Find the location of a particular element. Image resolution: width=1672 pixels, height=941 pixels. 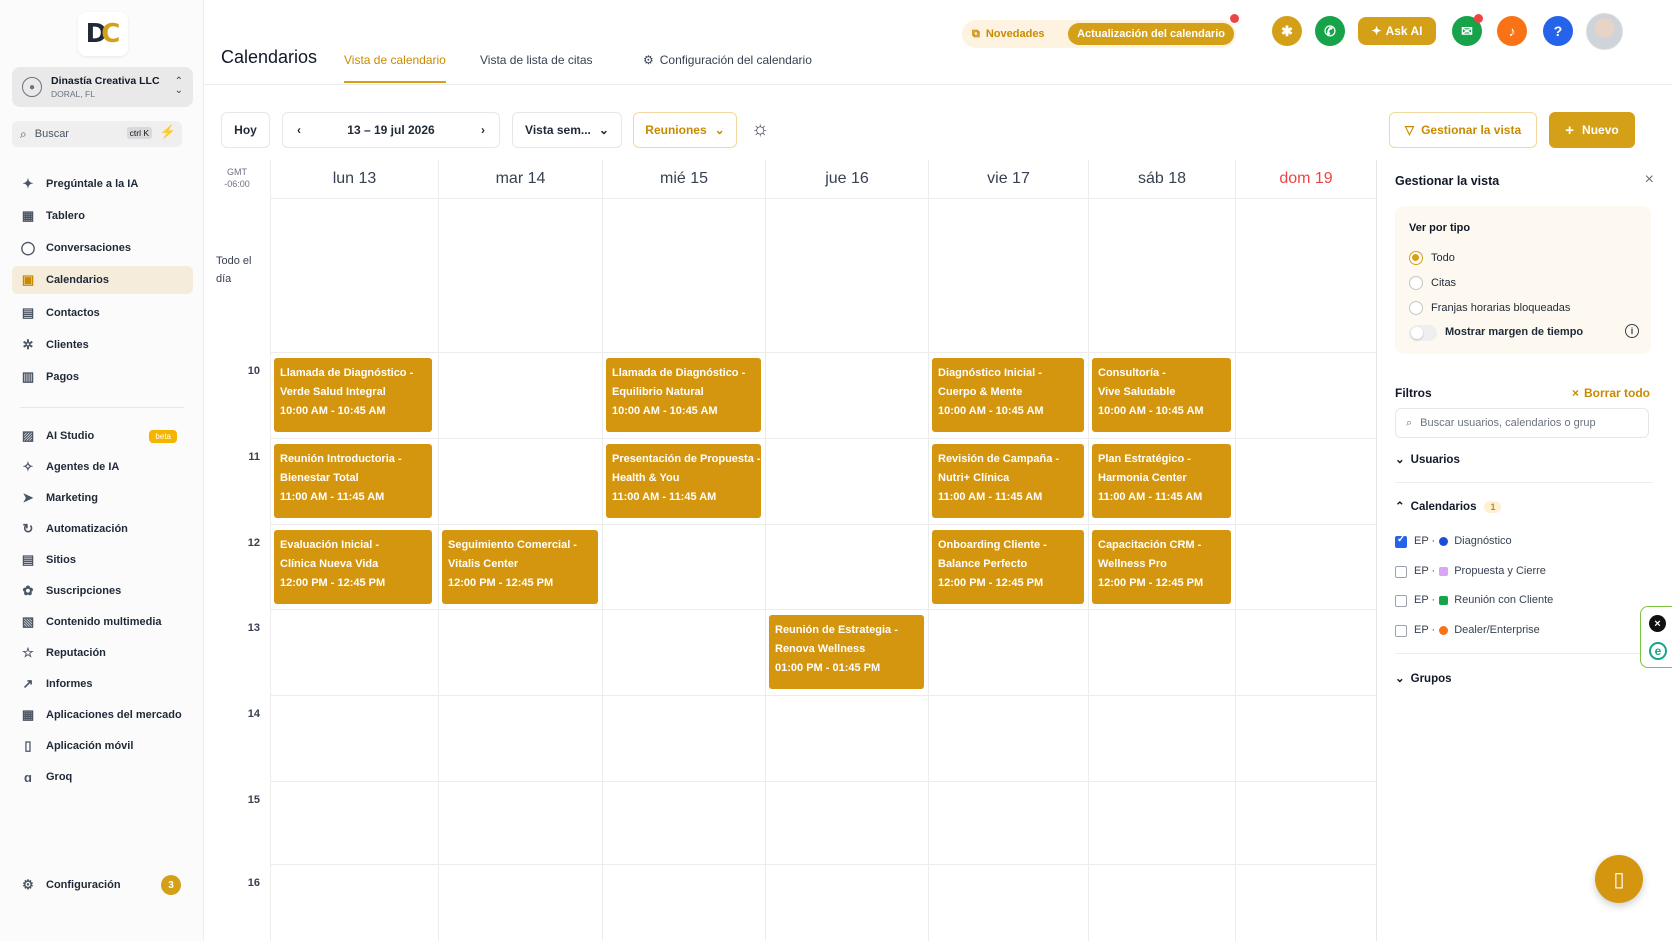

bolt-icon: ⚡ is located at coordinates (168, 132).